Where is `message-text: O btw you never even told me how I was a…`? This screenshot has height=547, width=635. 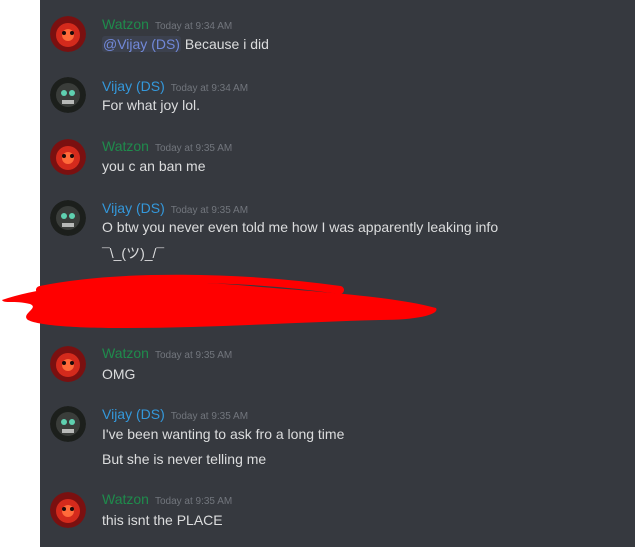
message-text: O btw you never even told me how I was a… is located at coordinates (300, 227).